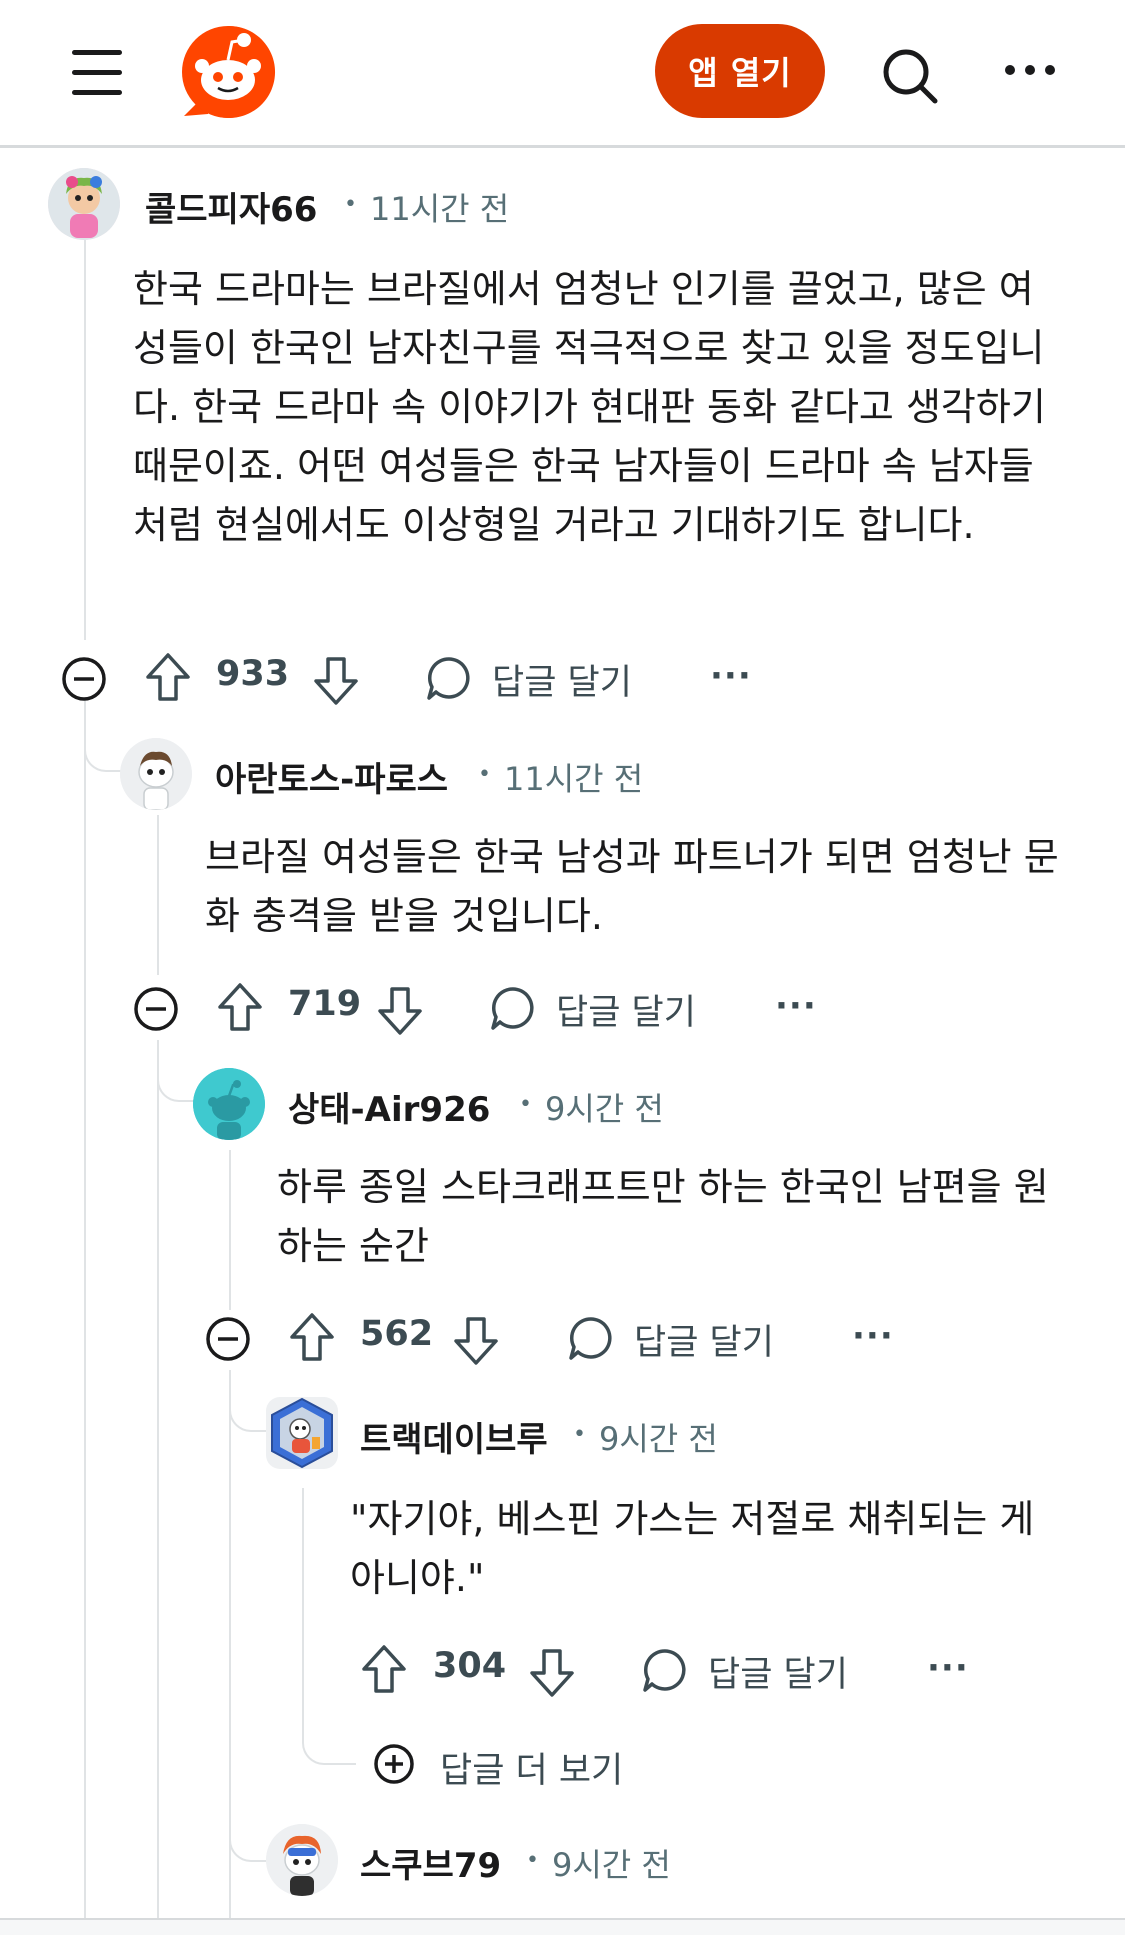  What do you see at coordinates (562, 74) in the screenshot?
I see `top-app-bar: 앱 열기` at bounding box center [562, 74].